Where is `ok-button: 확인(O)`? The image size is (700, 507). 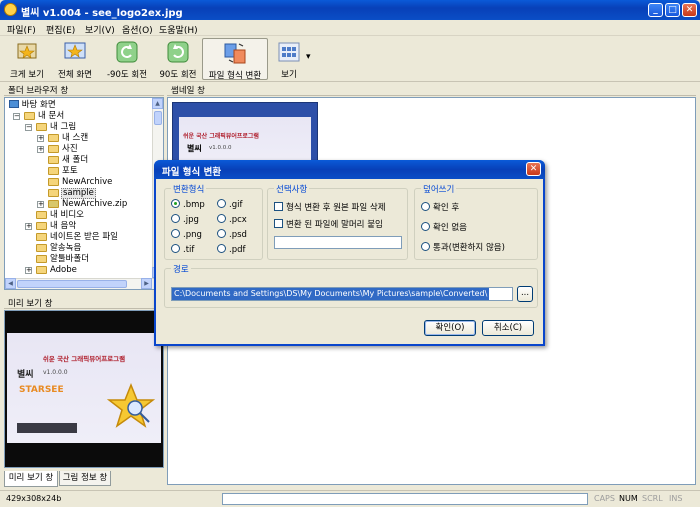 ok-button: 확인(O) is located at coordinates (450, 328).